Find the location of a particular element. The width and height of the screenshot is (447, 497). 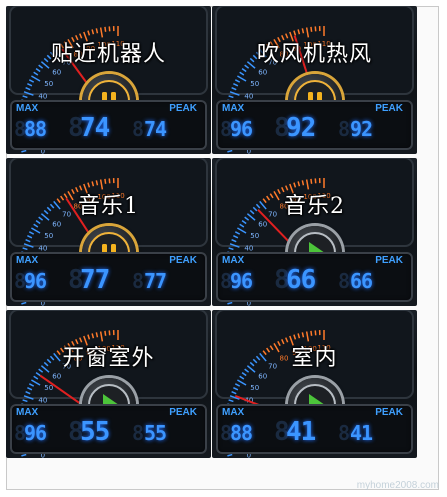

tile-title: 开窗室外 is located at coordinates (108, 358).